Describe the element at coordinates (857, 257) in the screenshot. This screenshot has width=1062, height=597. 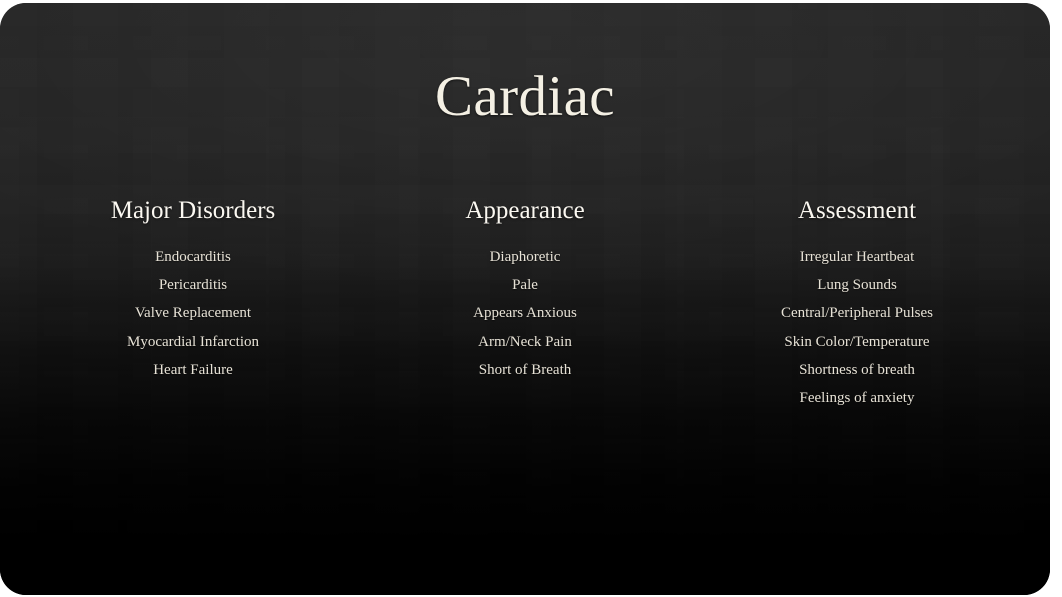
I see `list-item: Irregular Heartbeat` at that location.